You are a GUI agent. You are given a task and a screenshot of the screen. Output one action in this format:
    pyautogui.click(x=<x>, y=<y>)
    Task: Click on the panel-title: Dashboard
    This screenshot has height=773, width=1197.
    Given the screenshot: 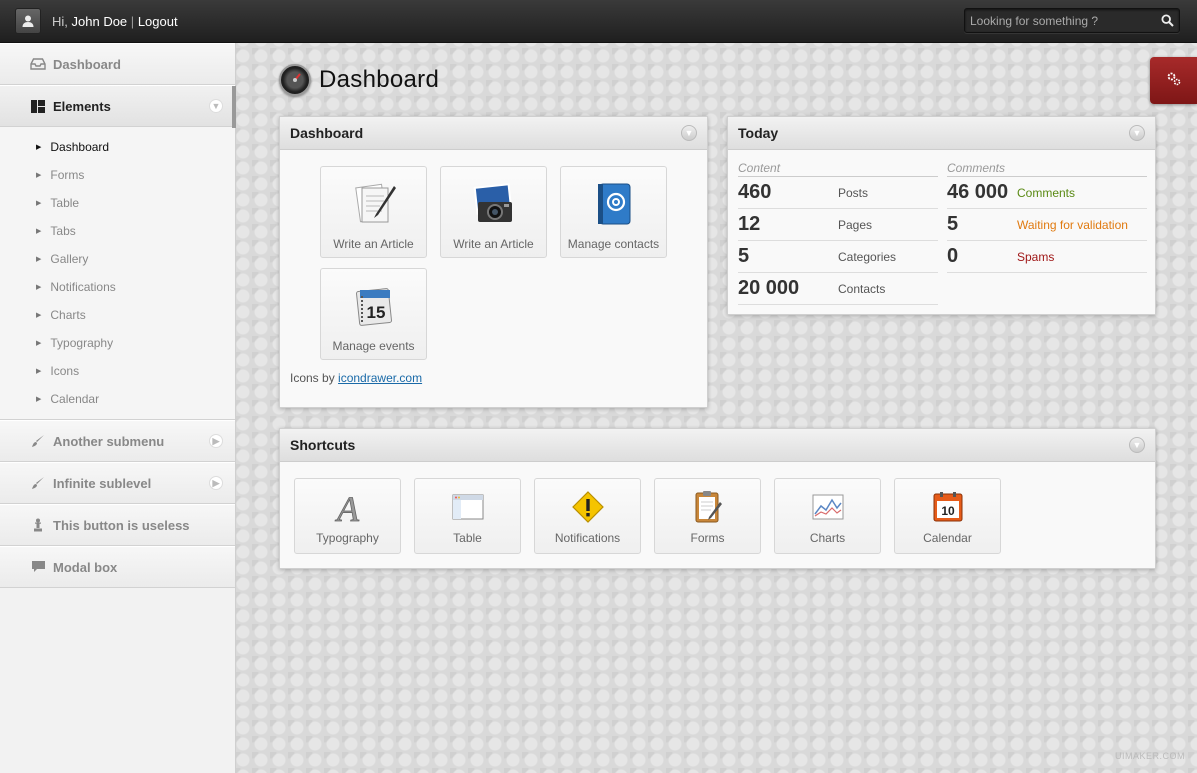 What is the action you would take?
    pyautogui.click(x=327, y=133)
    